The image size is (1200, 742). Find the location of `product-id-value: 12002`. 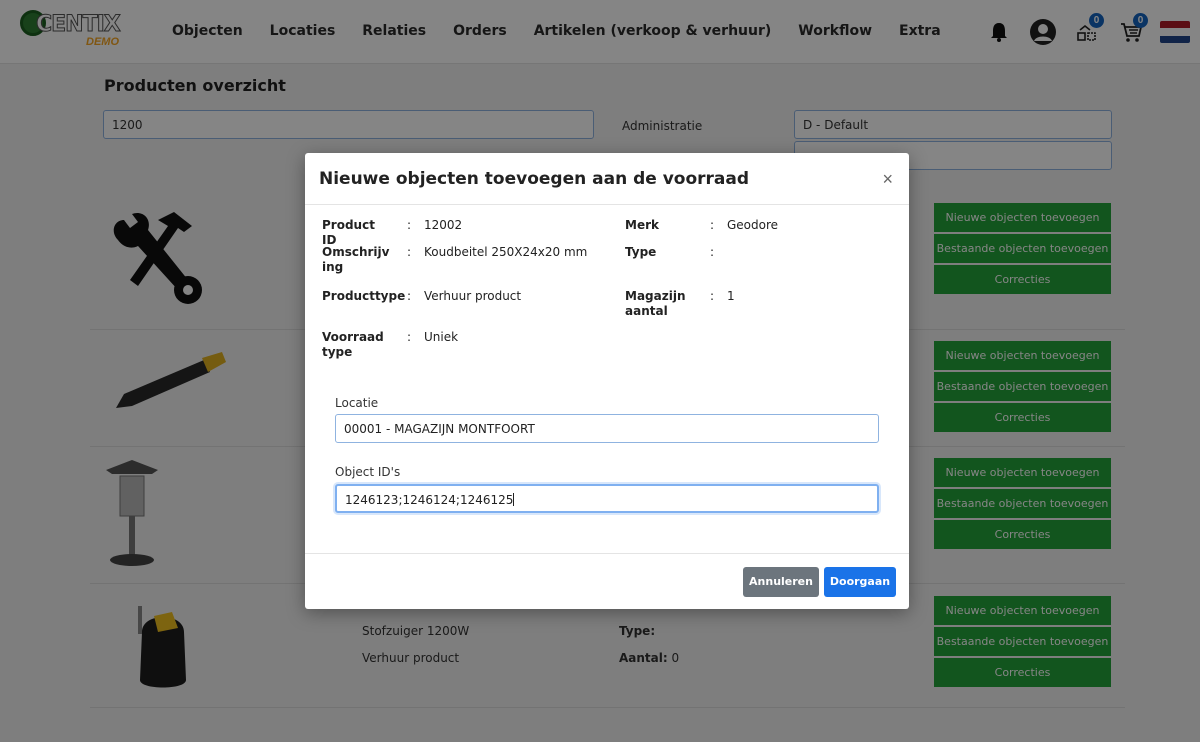

product-id-value: 12002 is located at coordinates (443, 225).